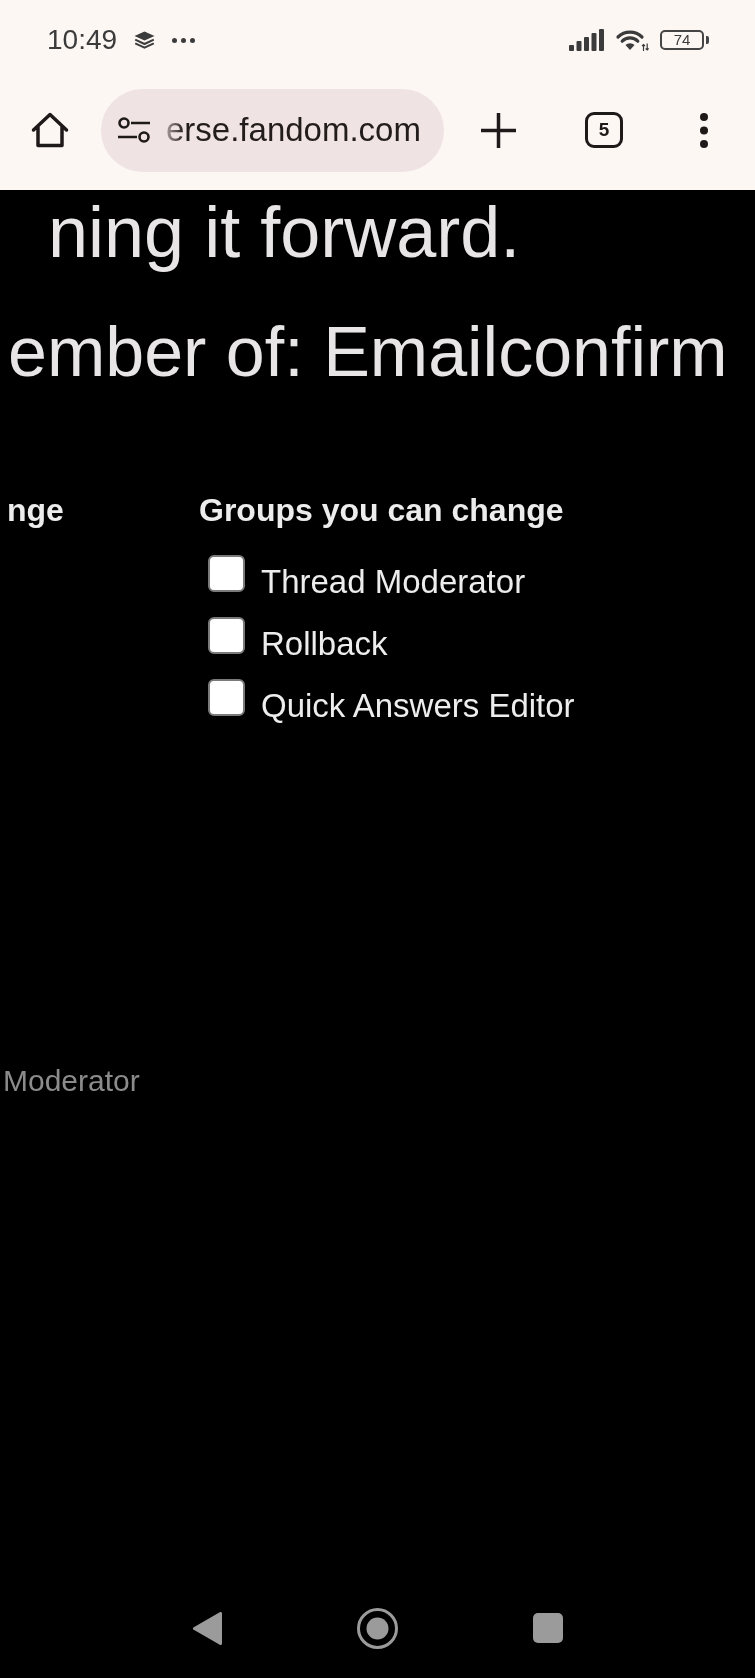  I want to click on home-button, so click(50, 130).